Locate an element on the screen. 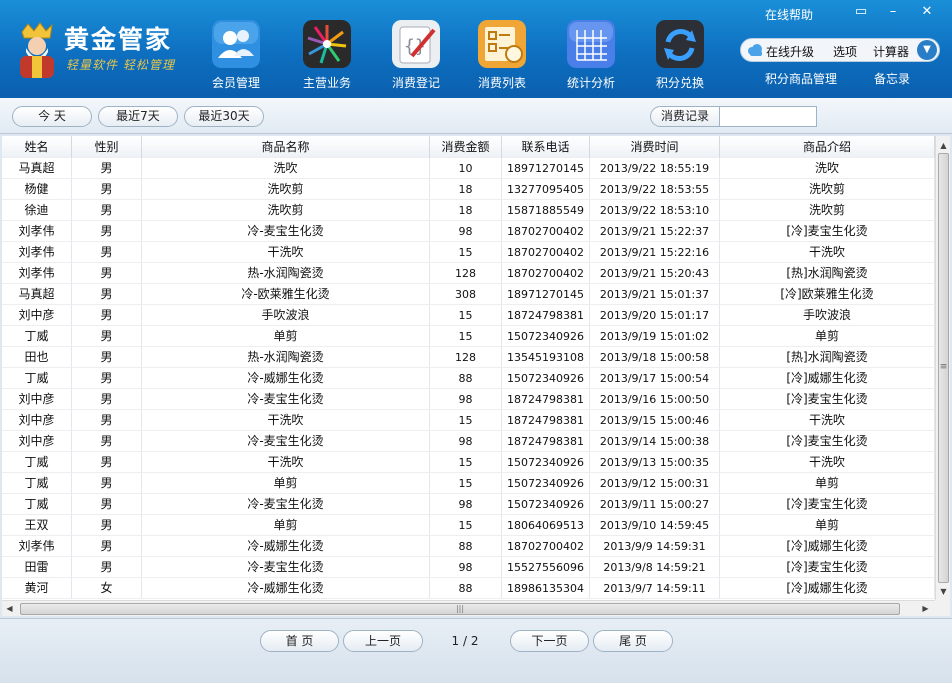  restore-window-icon: ▭ is located at coordinates (861, 12).